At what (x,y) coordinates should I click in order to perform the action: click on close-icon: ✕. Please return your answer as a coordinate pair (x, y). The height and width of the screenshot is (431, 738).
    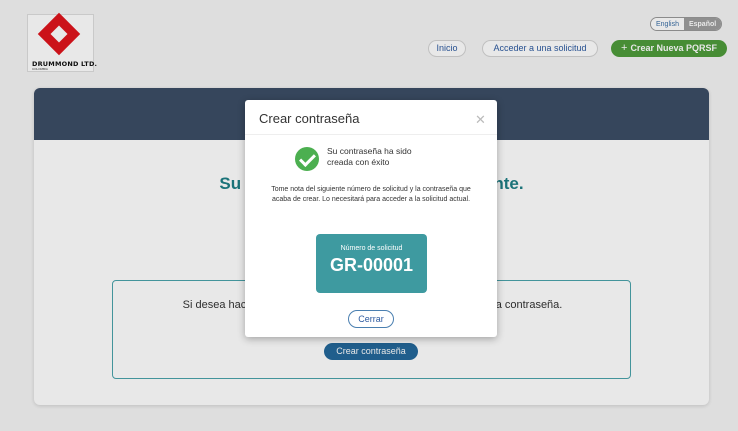
    Looking at the image, I should click on (480, 120).